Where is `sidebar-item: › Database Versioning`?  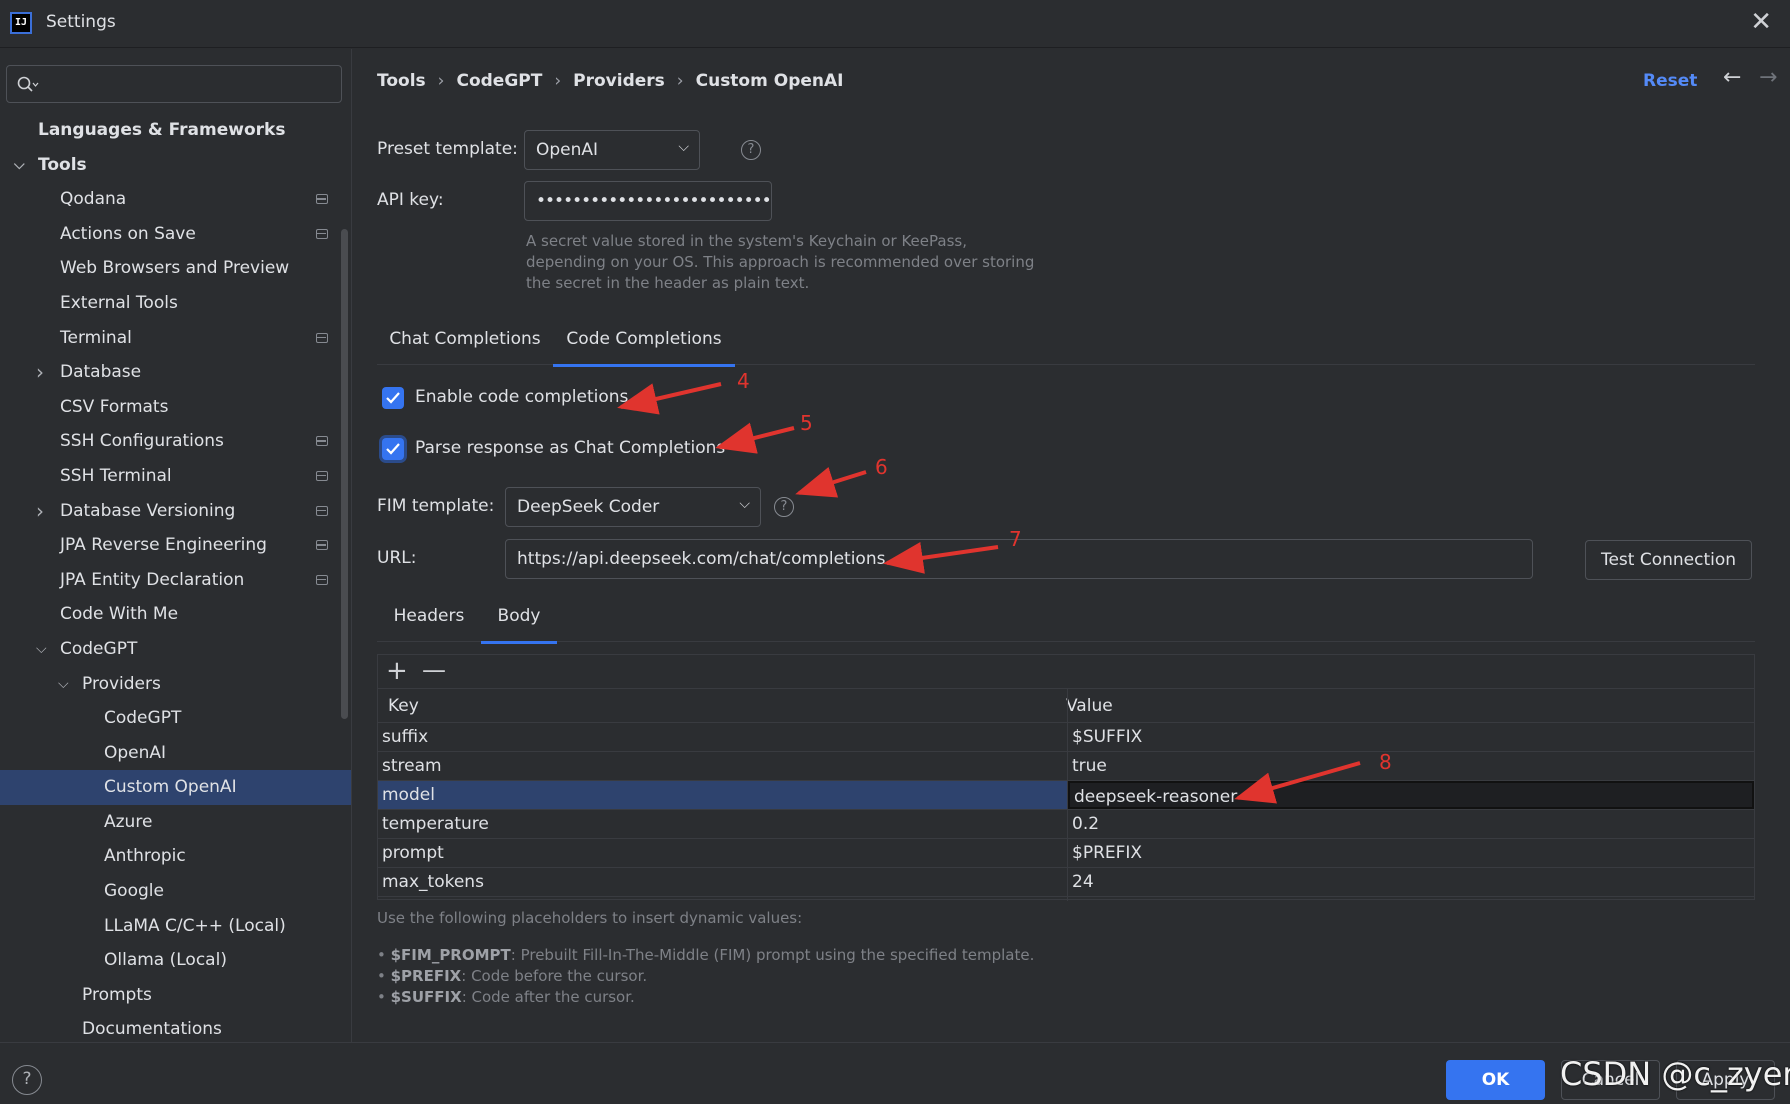 sidebar-item: › Database Versioning is located at coordinates (175, 511).